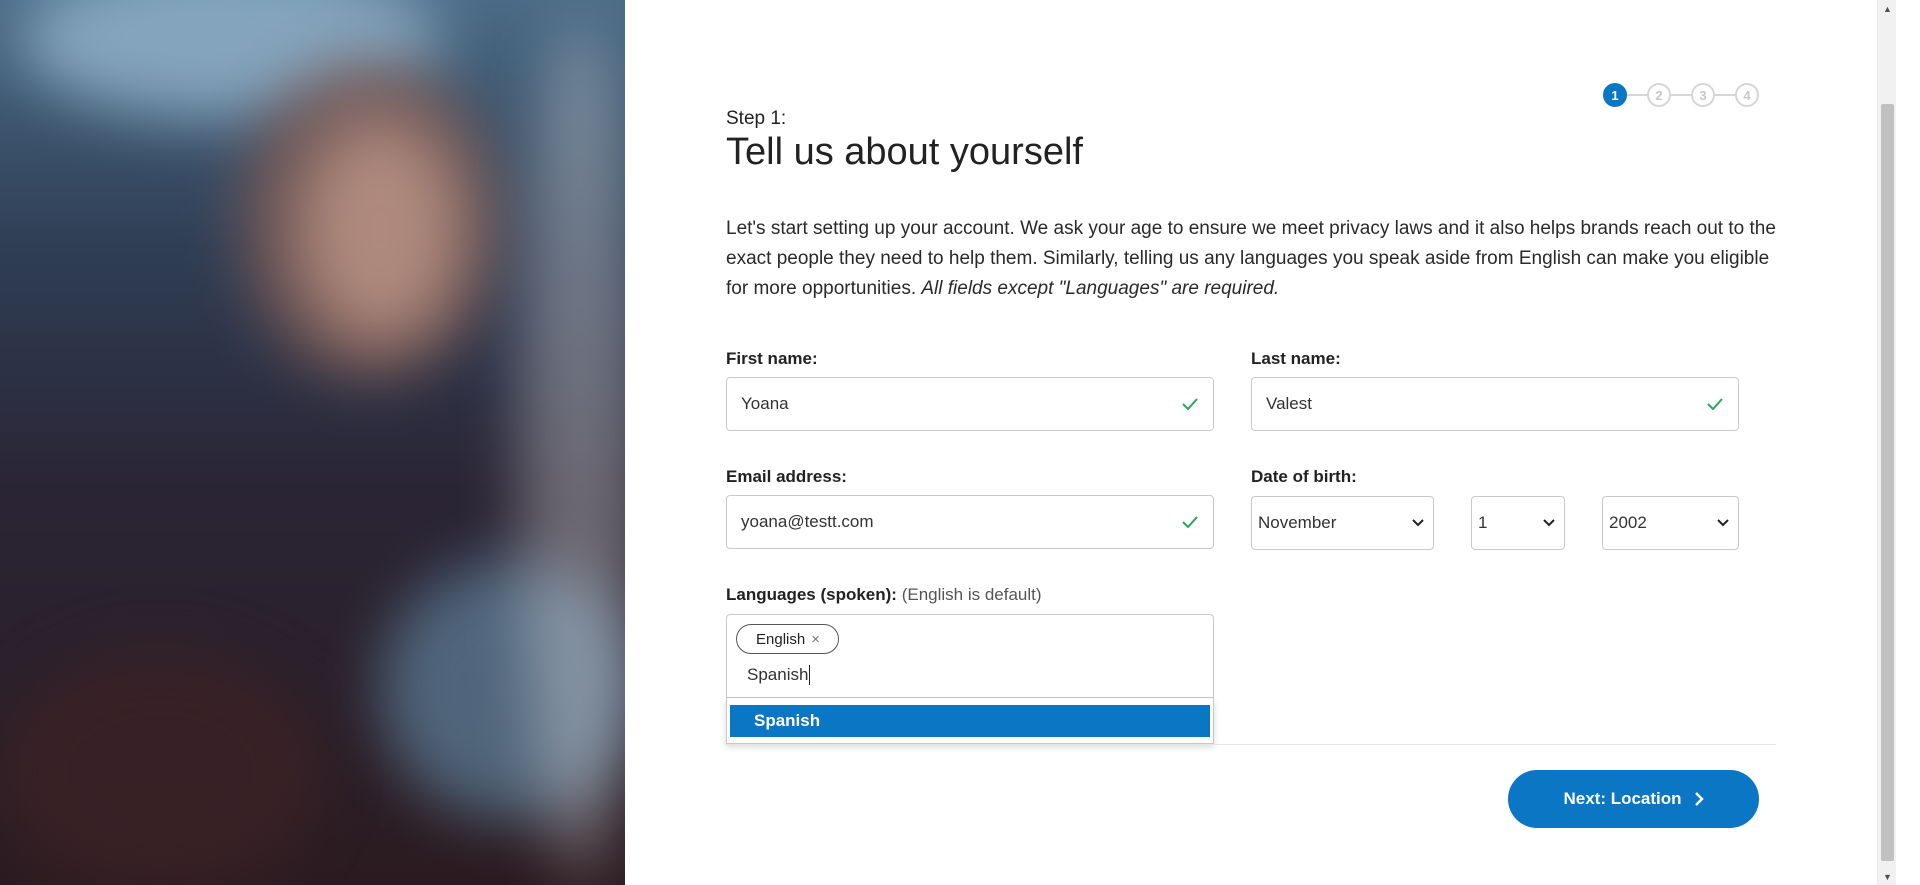 This screenshot has height=885, width=1920. I want to click on scroll-up-arrow: ▲, so click(1887, 8).